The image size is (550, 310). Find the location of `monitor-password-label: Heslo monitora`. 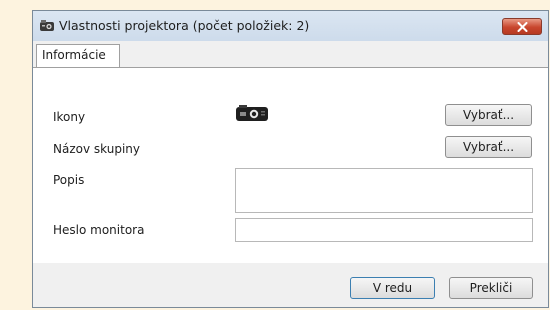

monitor-password-label: Heslo monitora is located at coordinates (99, 230).